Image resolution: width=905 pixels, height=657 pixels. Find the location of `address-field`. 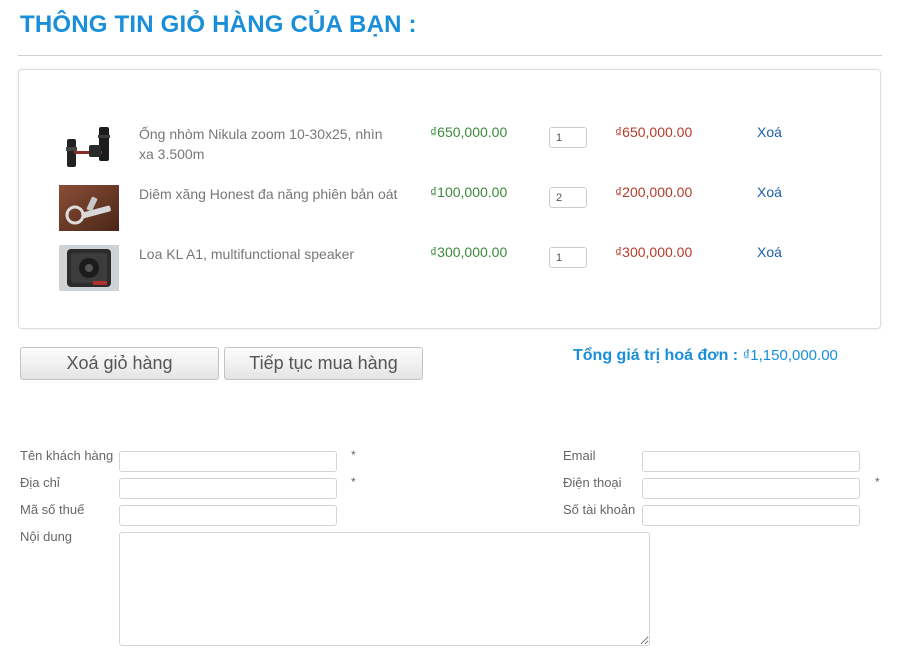

address-field is located at coordinates (228, 488).